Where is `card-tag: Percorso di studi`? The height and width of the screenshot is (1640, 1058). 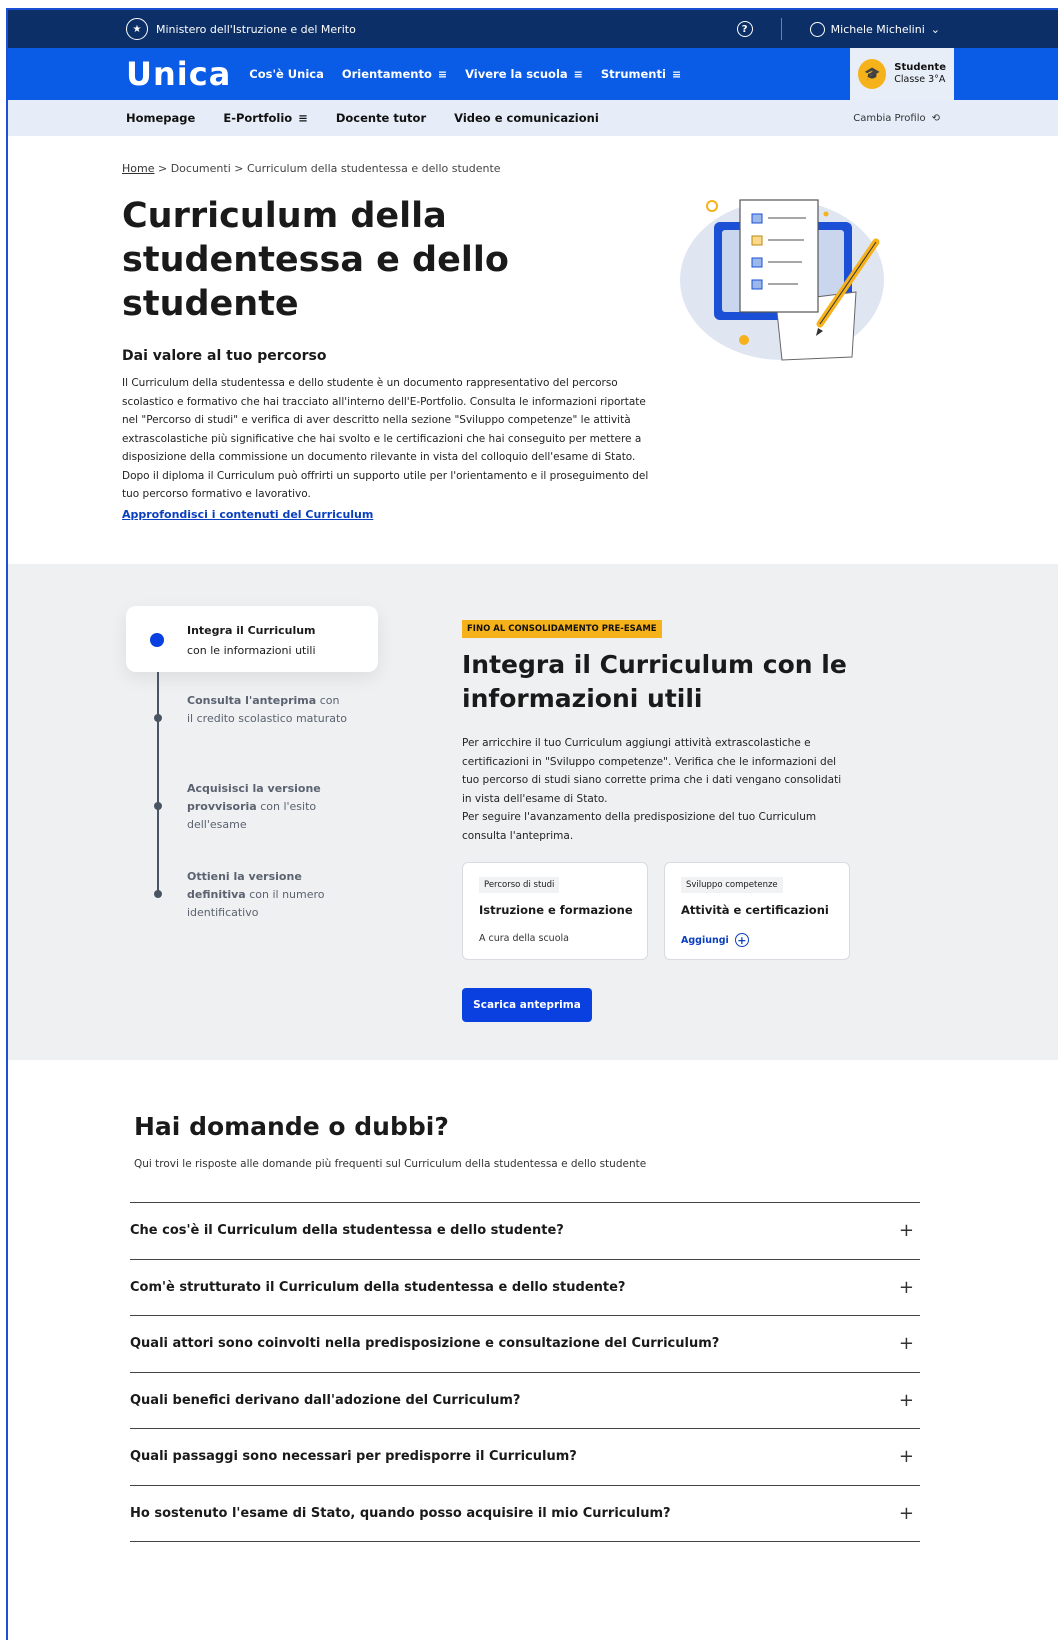
card-tag: Percorso di studi is located at coordinates (519, 885).